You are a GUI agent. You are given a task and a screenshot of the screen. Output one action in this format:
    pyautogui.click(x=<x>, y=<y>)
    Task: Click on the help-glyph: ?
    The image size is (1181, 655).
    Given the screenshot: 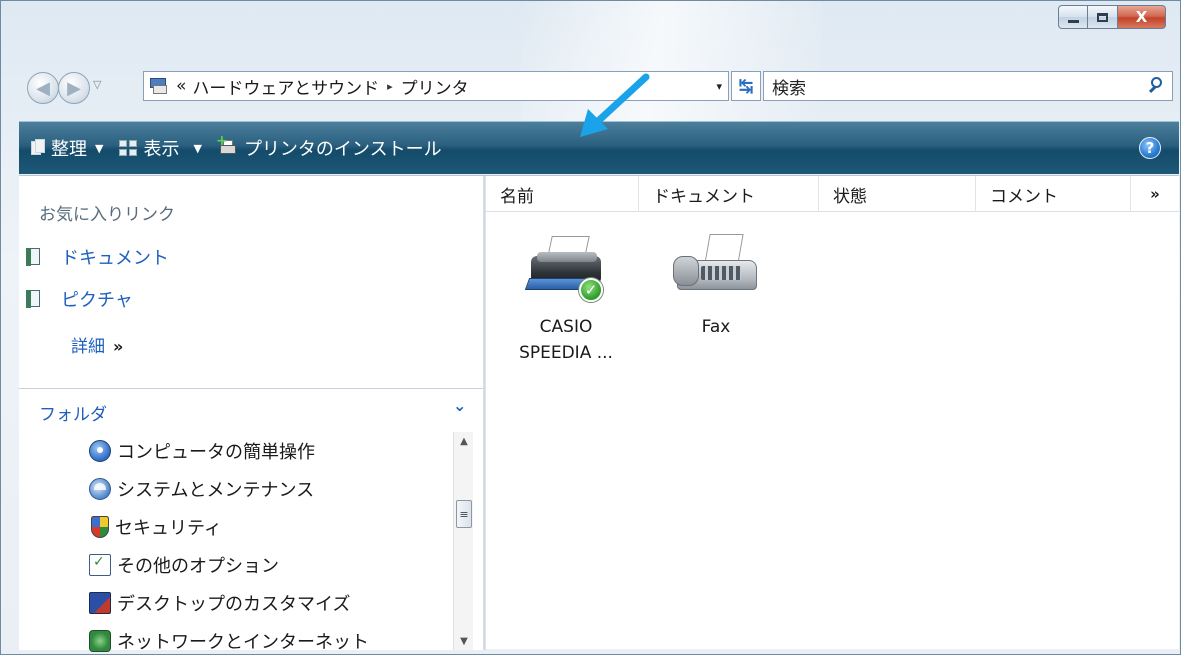 What is the action you would take?
    pyautogui.click(x=1150, y=148)
    